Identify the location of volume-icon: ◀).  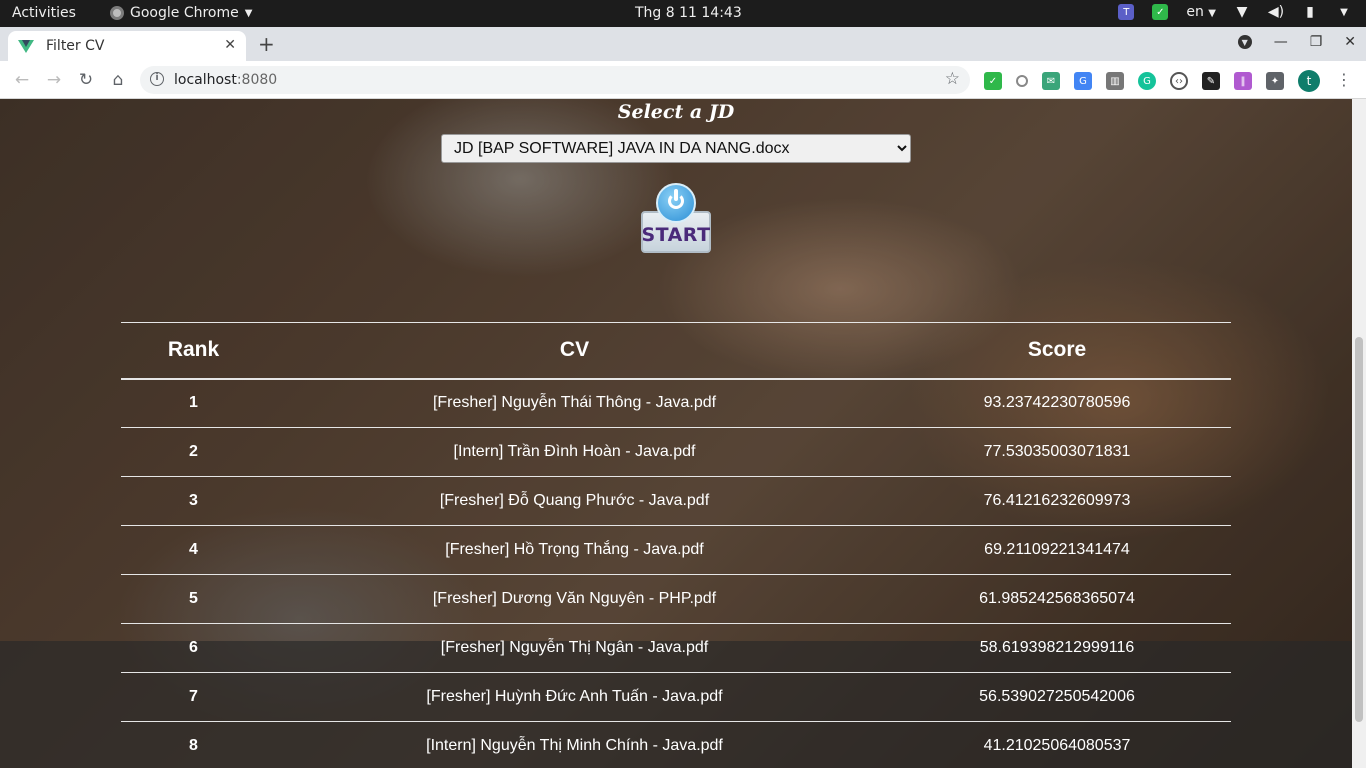
(1276, 12).